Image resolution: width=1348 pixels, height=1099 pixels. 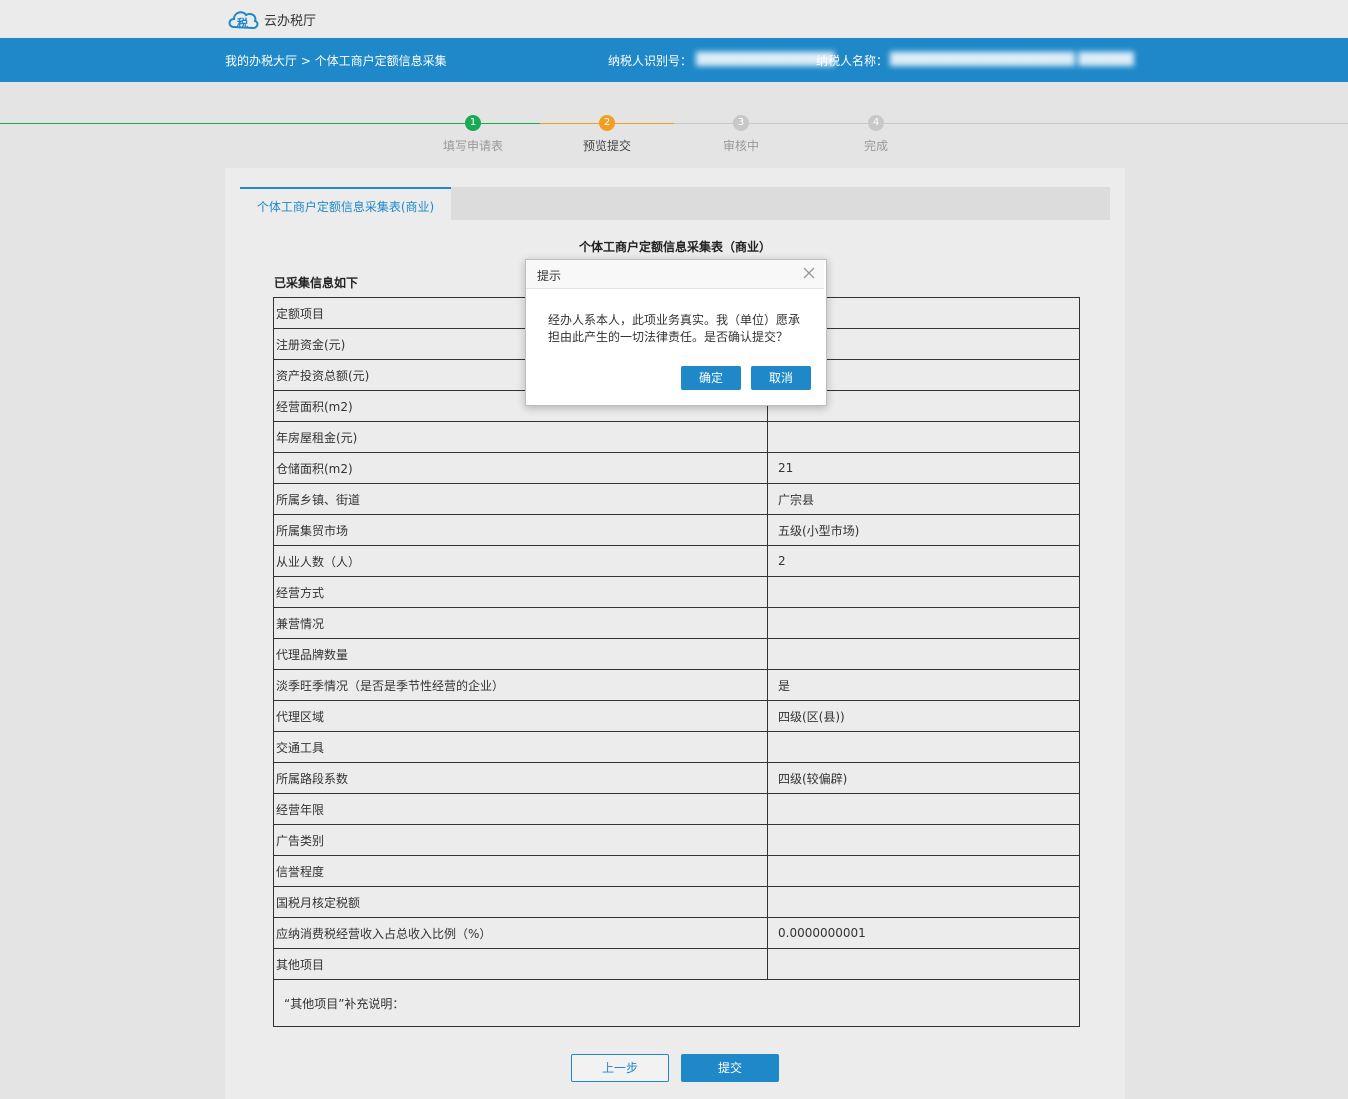 I want to click on row-value: 0.0000000001, so click(x=923, y=933).